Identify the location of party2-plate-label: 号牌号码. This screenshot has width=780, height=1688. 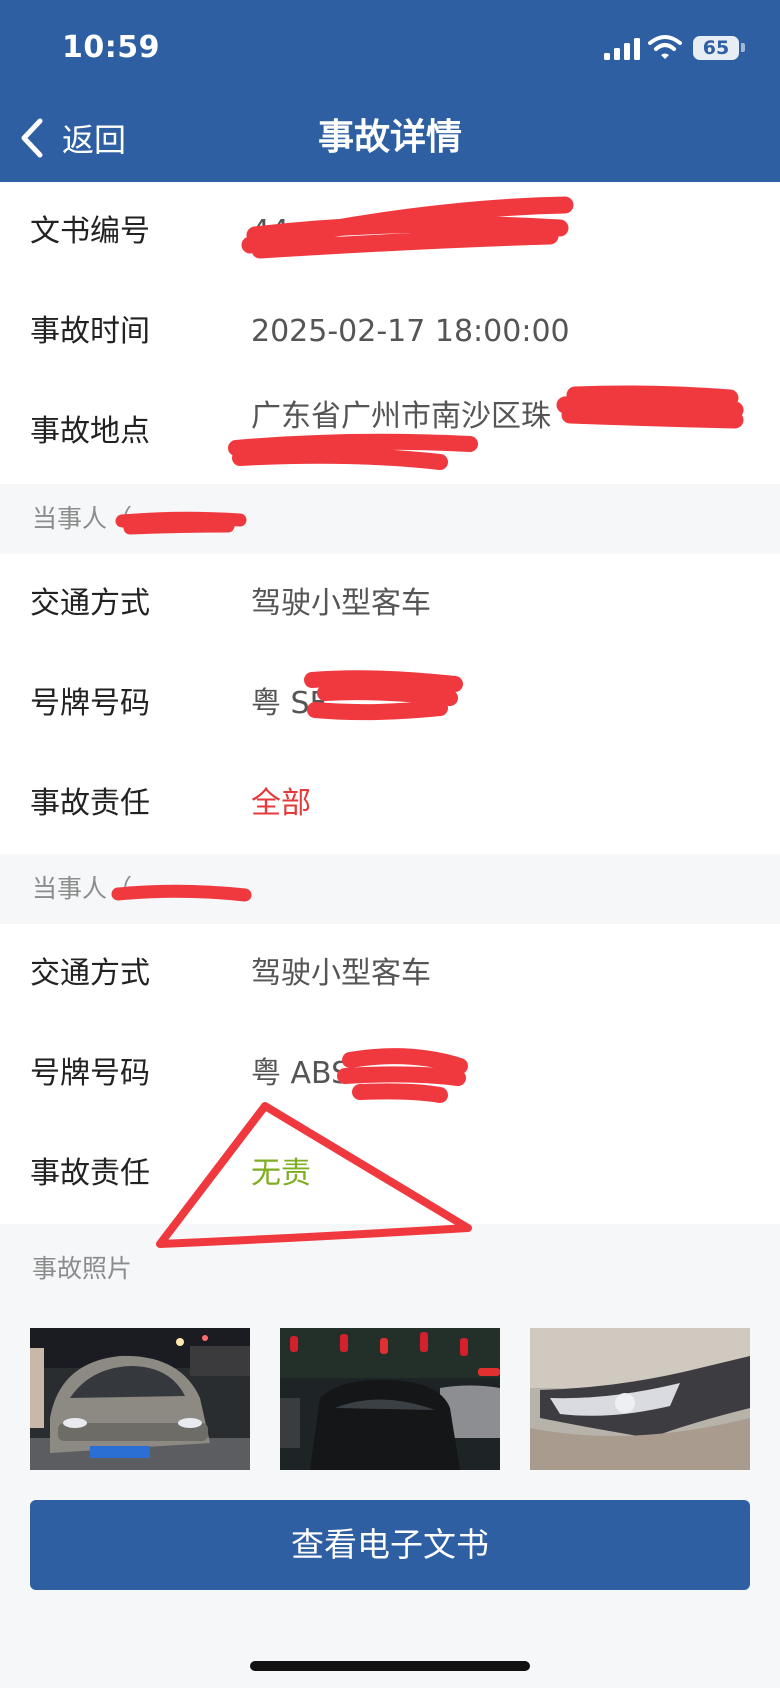
(90, 1073).